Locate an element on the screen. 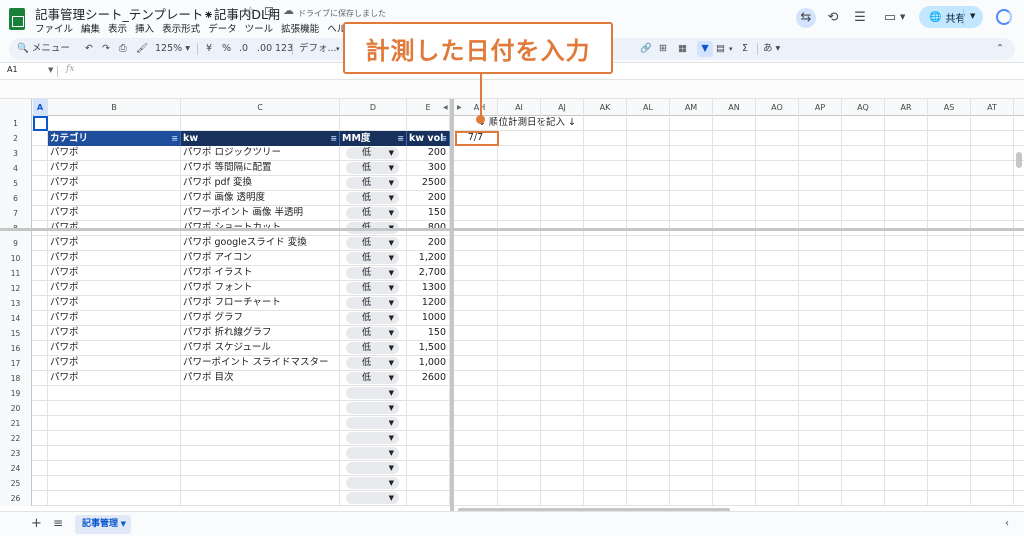 The height and width of the screenshot is (536, 1024). row-number: 18 is located at coordinates (16, 378).